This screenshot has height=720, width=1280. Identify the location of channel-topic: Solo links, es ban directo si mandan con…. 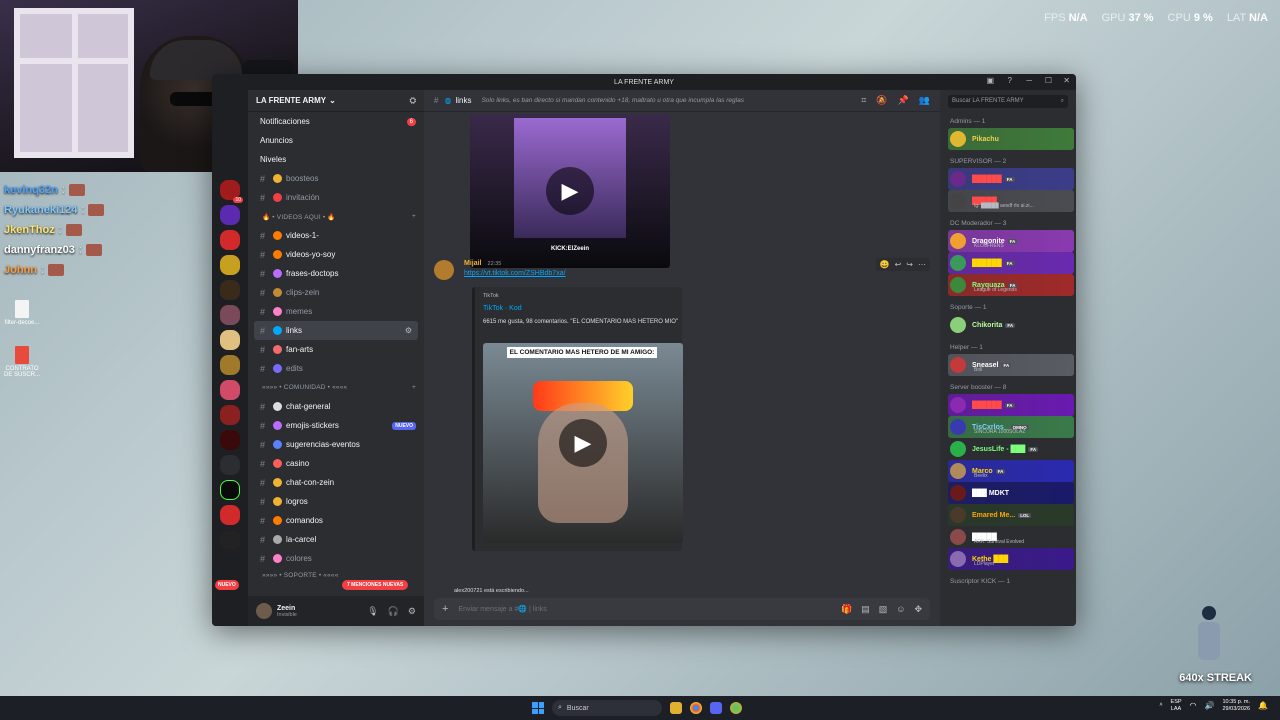
(612, 100).